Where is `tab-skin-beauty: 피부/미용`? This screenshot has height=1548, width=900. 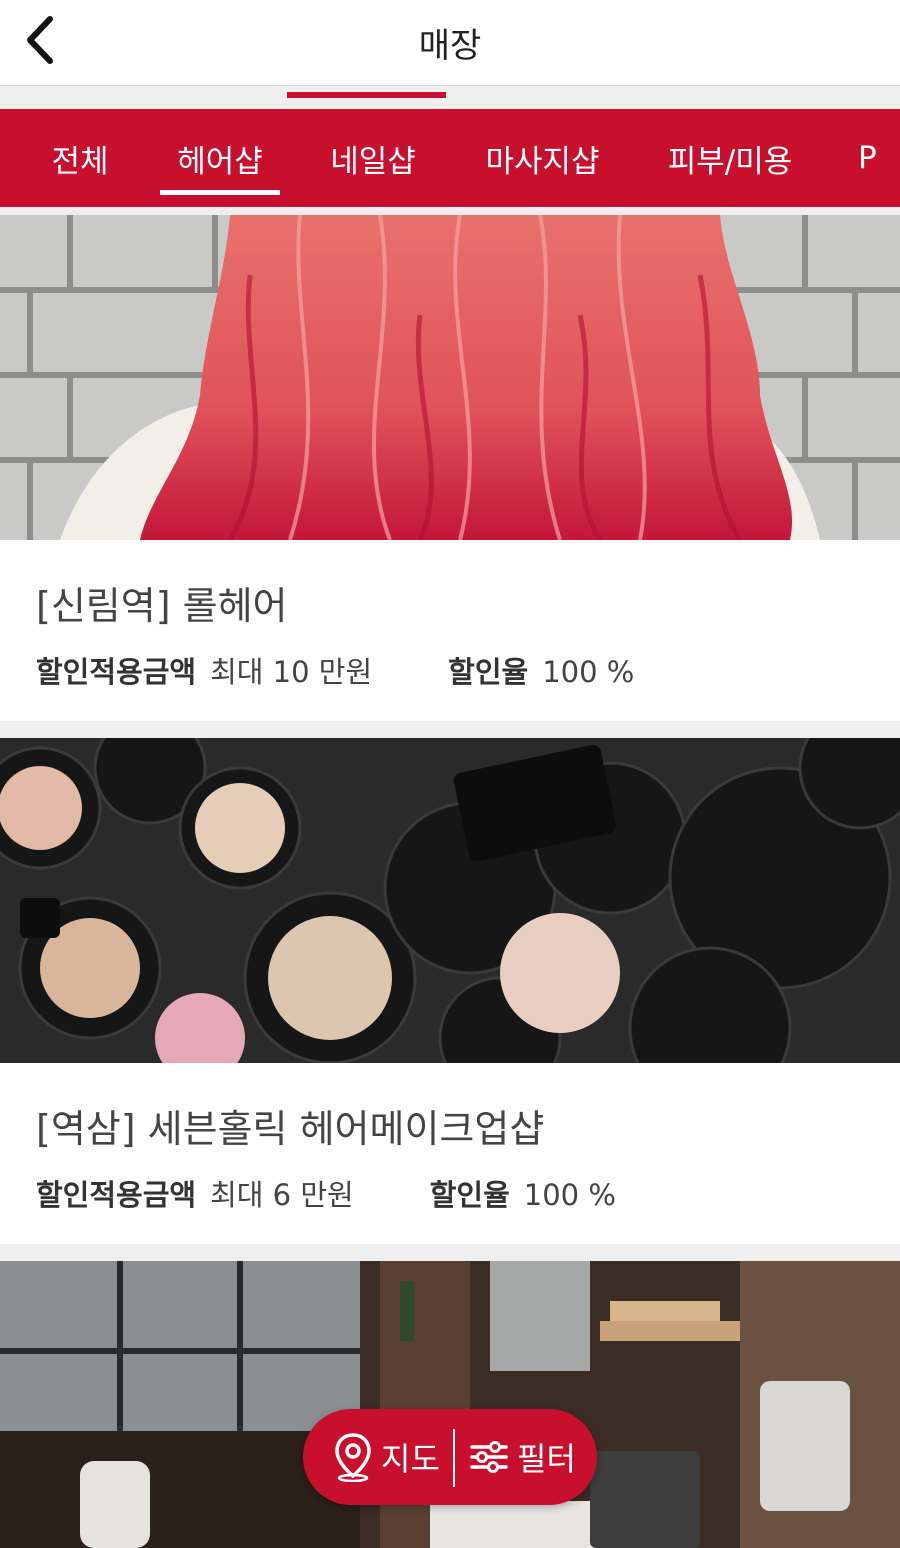 tab-skin-beauty: 피부/미용 is located at coordinates (730, 158).